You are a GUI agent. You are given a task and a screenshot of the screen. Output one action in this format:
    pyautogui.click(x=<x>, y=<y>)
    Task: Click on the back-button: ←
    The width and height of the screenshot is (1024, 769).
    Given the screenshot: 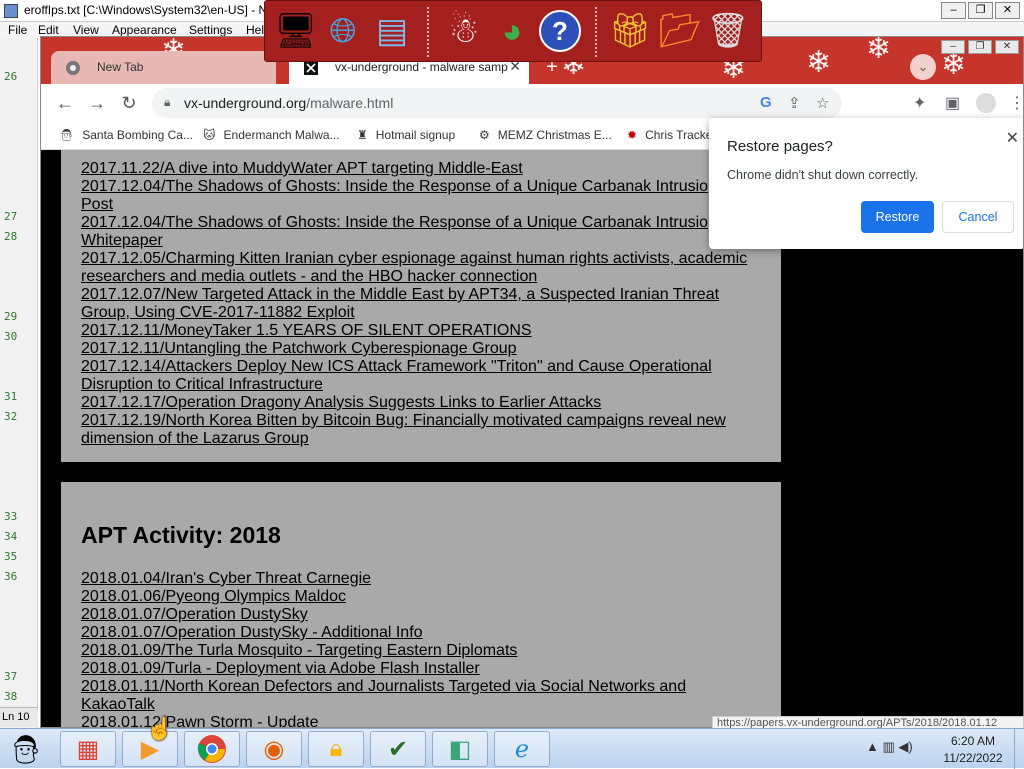 What is the action you would take?
    pyautogui.click(x=65, y=103)
    